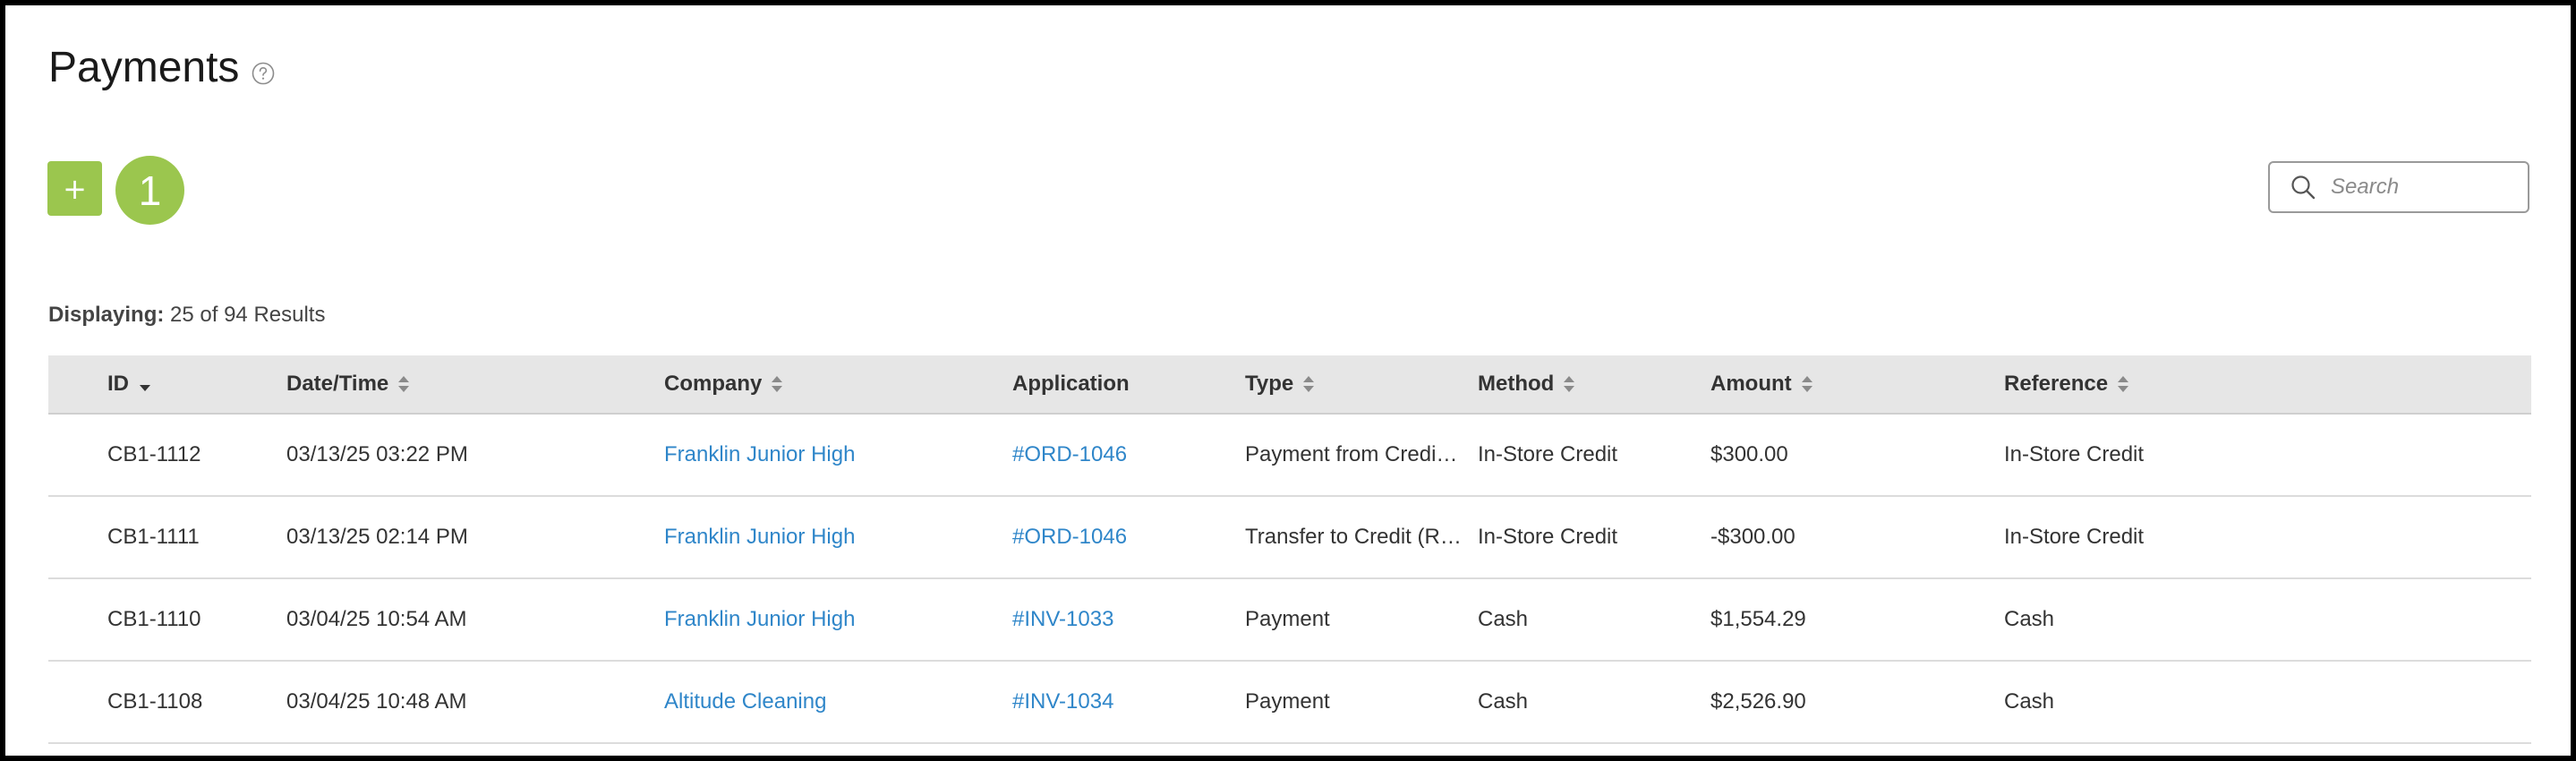 The height and width of the screenshot is (761, 2576). Describe the element at coordinates (1594, 385) in the screenshot. I see `column-header-method: Method` at that location.